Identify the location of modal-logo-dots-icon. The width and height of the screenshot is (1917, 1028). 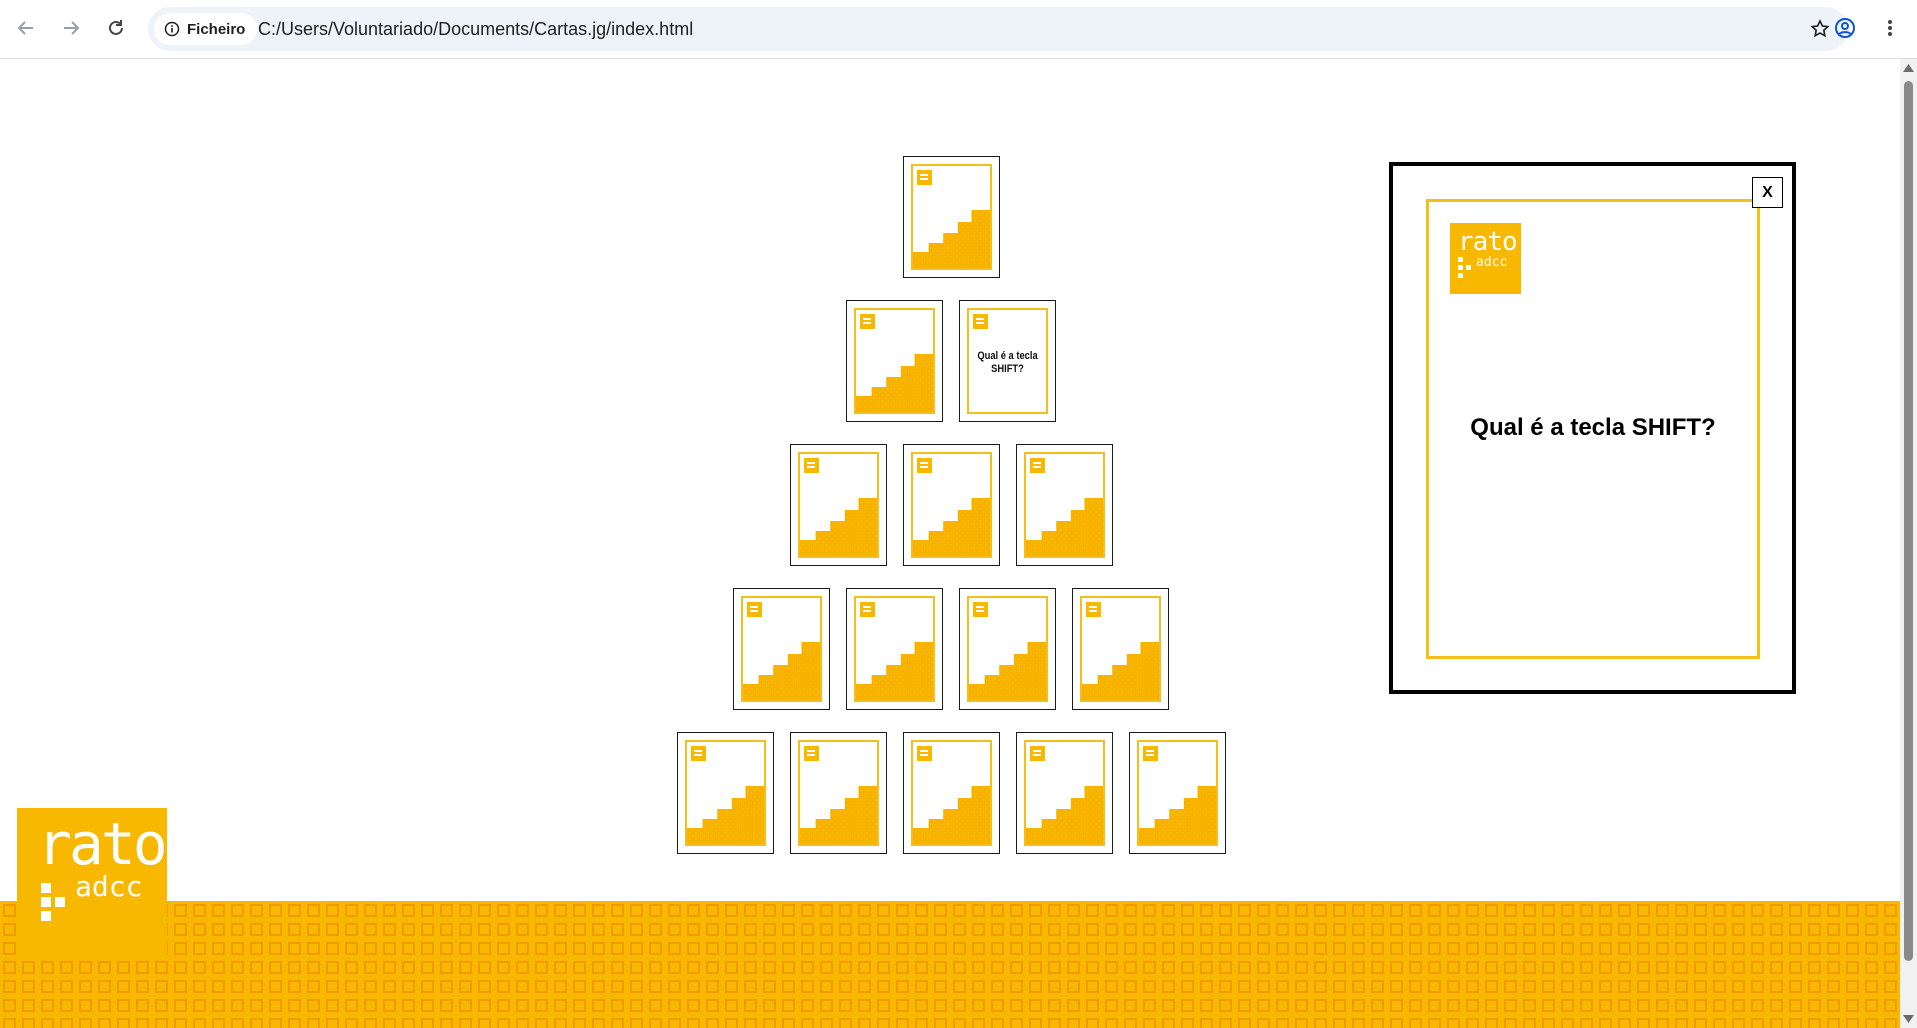
(1464, 267).